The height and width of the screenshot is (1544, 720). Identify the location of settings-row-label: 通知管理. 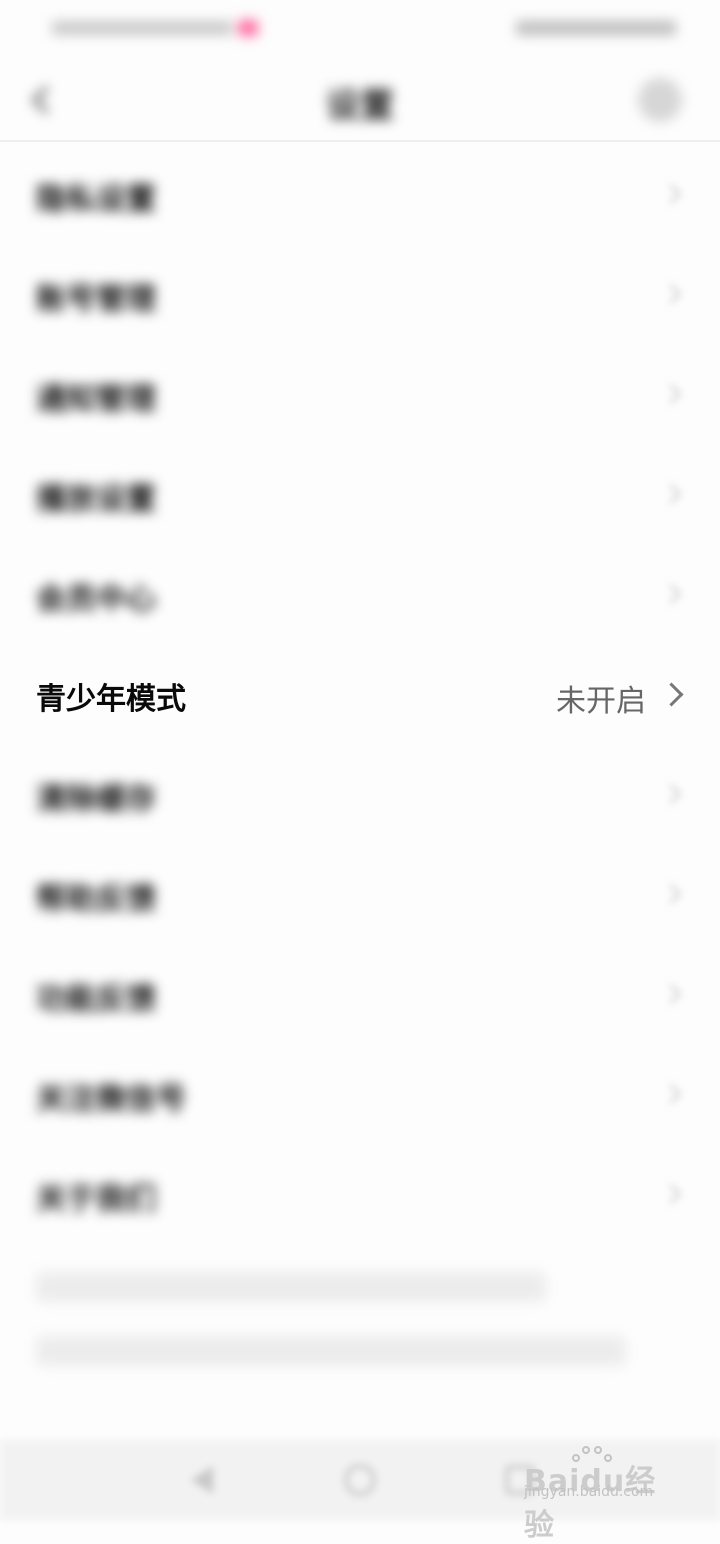
(96, 399).